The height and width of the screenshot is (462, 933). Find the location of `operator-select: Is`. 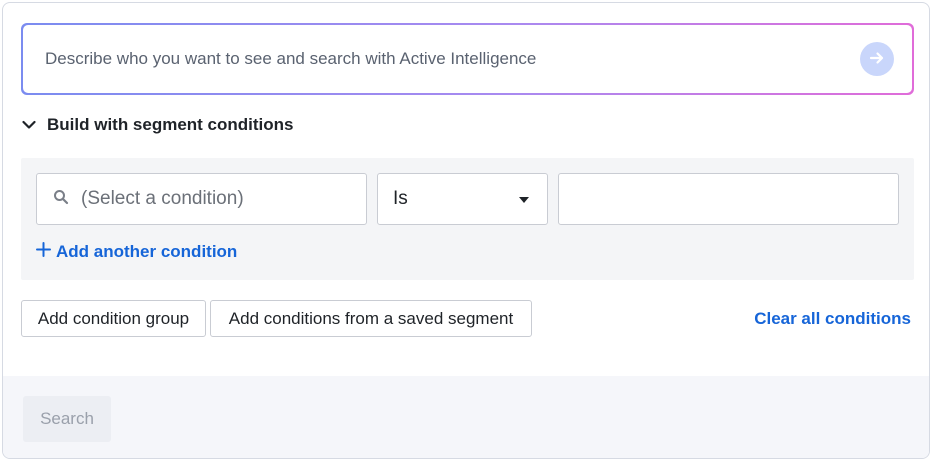

operator-select: Is is located at coordinates (462, 199).